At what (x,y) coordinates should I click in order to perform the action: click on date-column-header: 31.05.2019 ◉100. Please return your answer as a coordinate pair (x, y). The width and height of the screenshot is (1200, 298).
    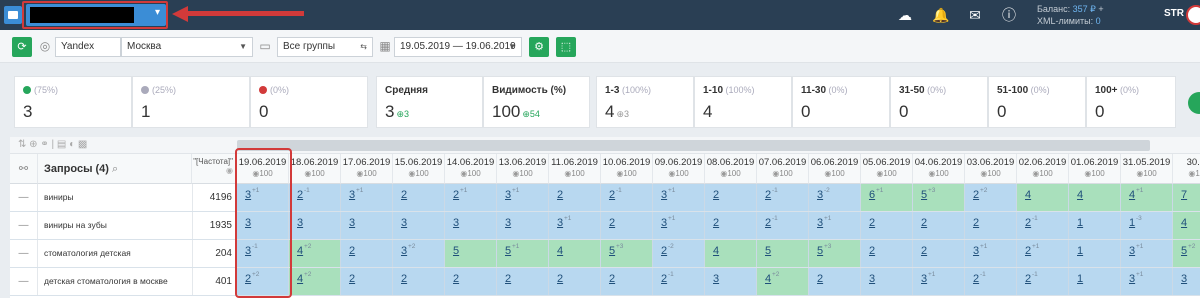
    Looking at the image, I should click on (1147, 169).